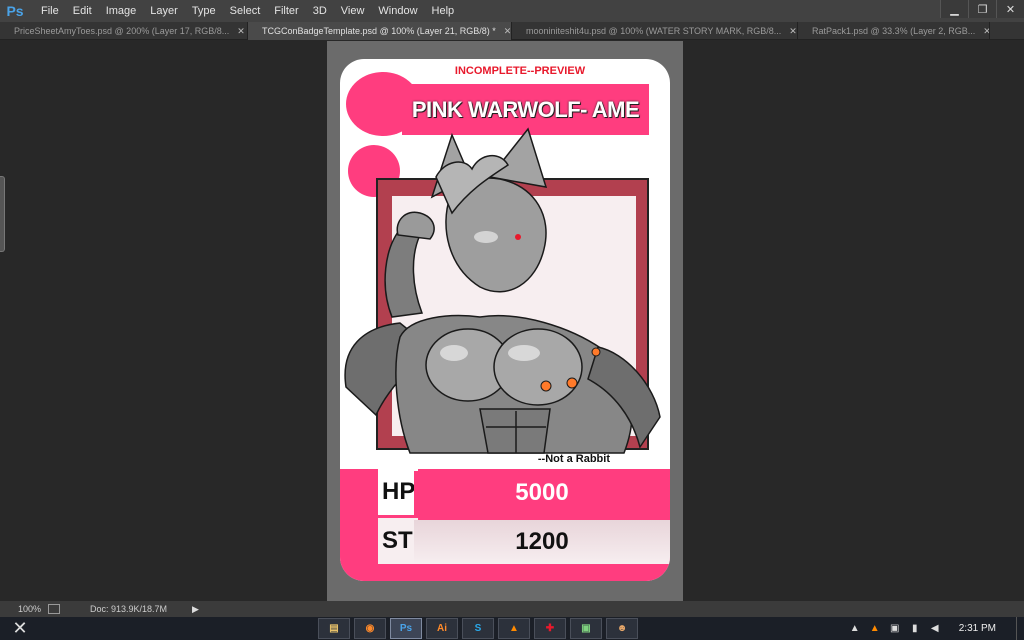 Image resolution: width=1024 pixels, height=640 pixels. Describe the element at coordinates (404, 541) in the screenshot. I see `str-label: STR` at that location.